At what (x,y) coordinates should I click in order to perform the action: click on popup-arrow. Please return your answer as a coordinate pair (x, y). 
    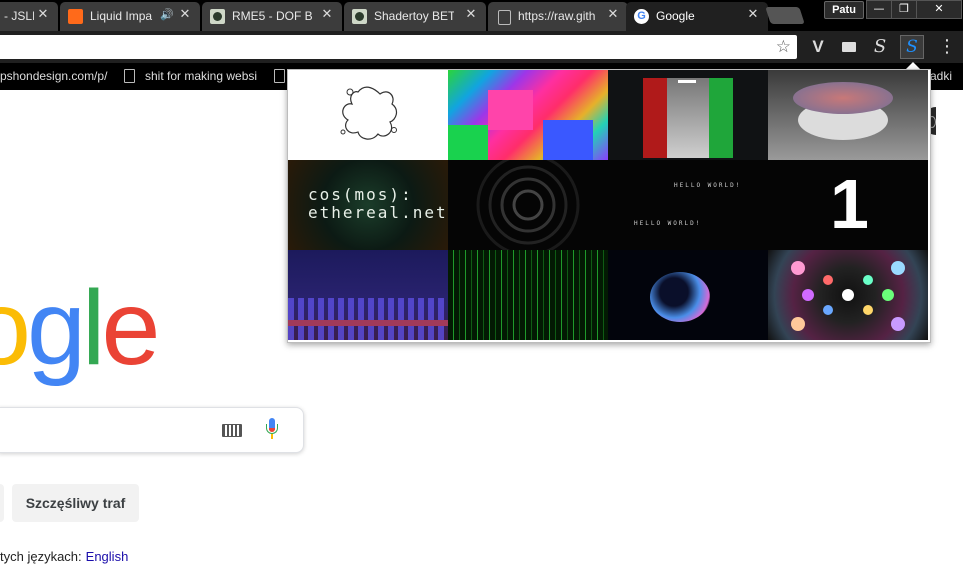
    Looking at the image, I should click on (913, 65).